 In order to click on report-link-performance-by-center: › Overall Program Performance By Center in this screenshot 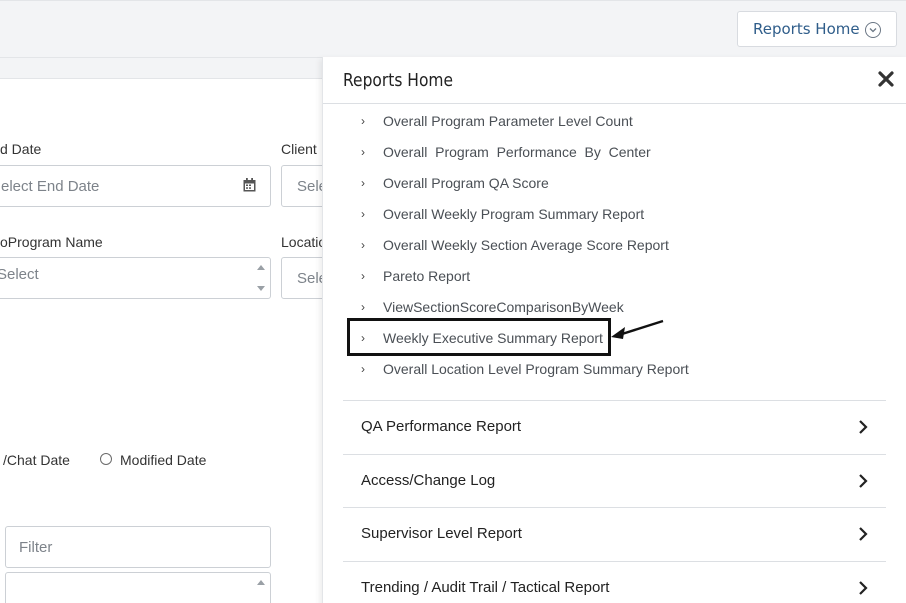, I will do `click(506, 152)`.